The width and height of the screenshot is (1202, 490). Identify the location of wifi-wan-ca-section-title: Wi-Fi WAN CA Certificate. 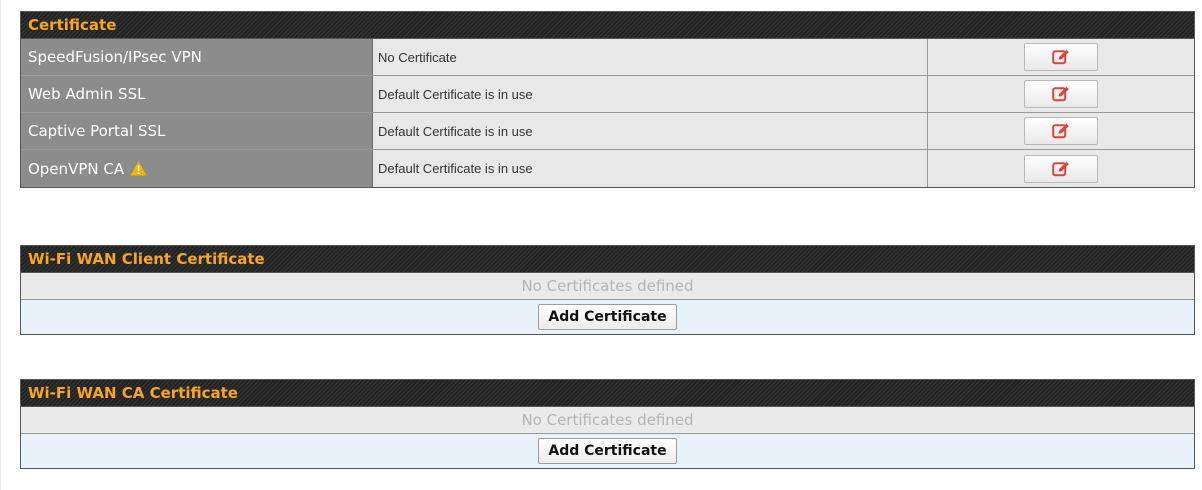
(607, 393).